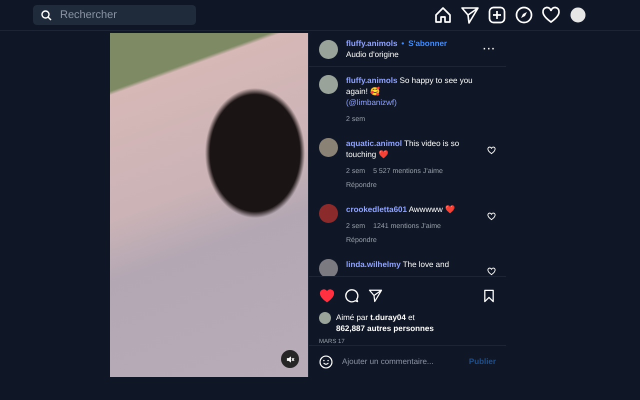  I want to click on muted-speaker-icon, so click(290, 359).